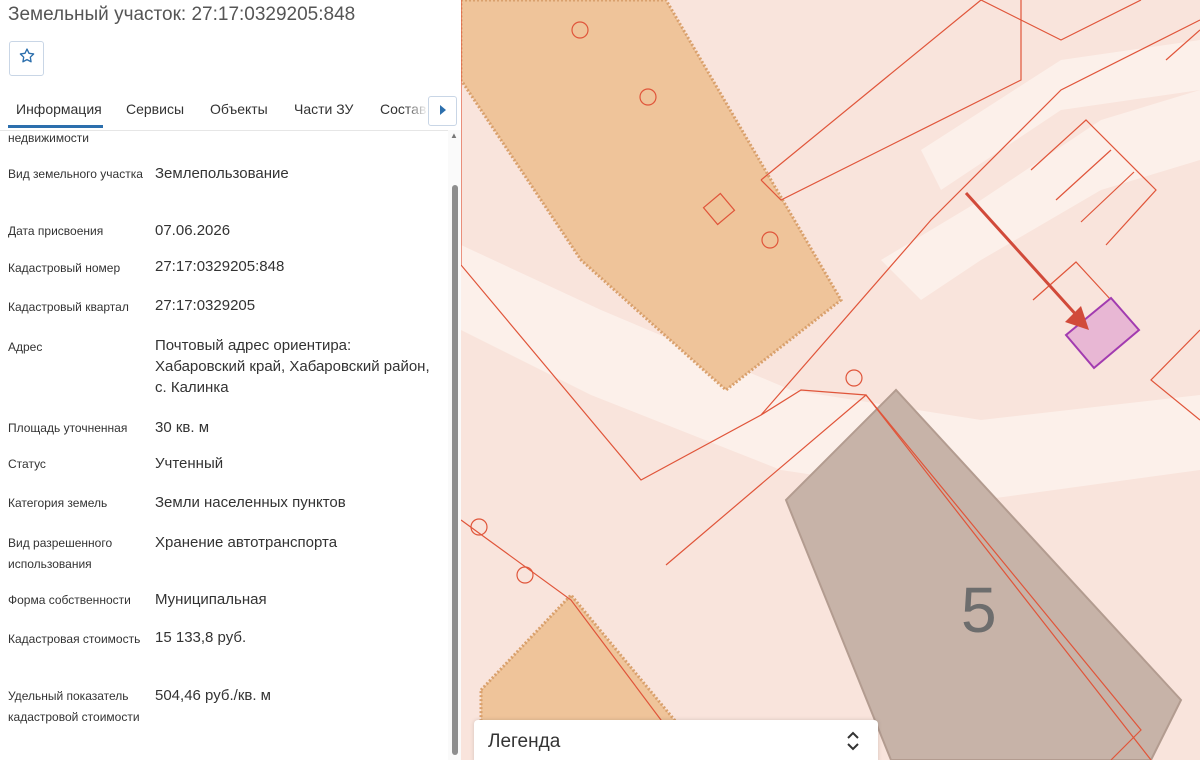 This screenshot has height=760, width=1200. Describe the element at coordinates (222, 173) in the screenshot. I see `row-value: Землепользование` at that location.